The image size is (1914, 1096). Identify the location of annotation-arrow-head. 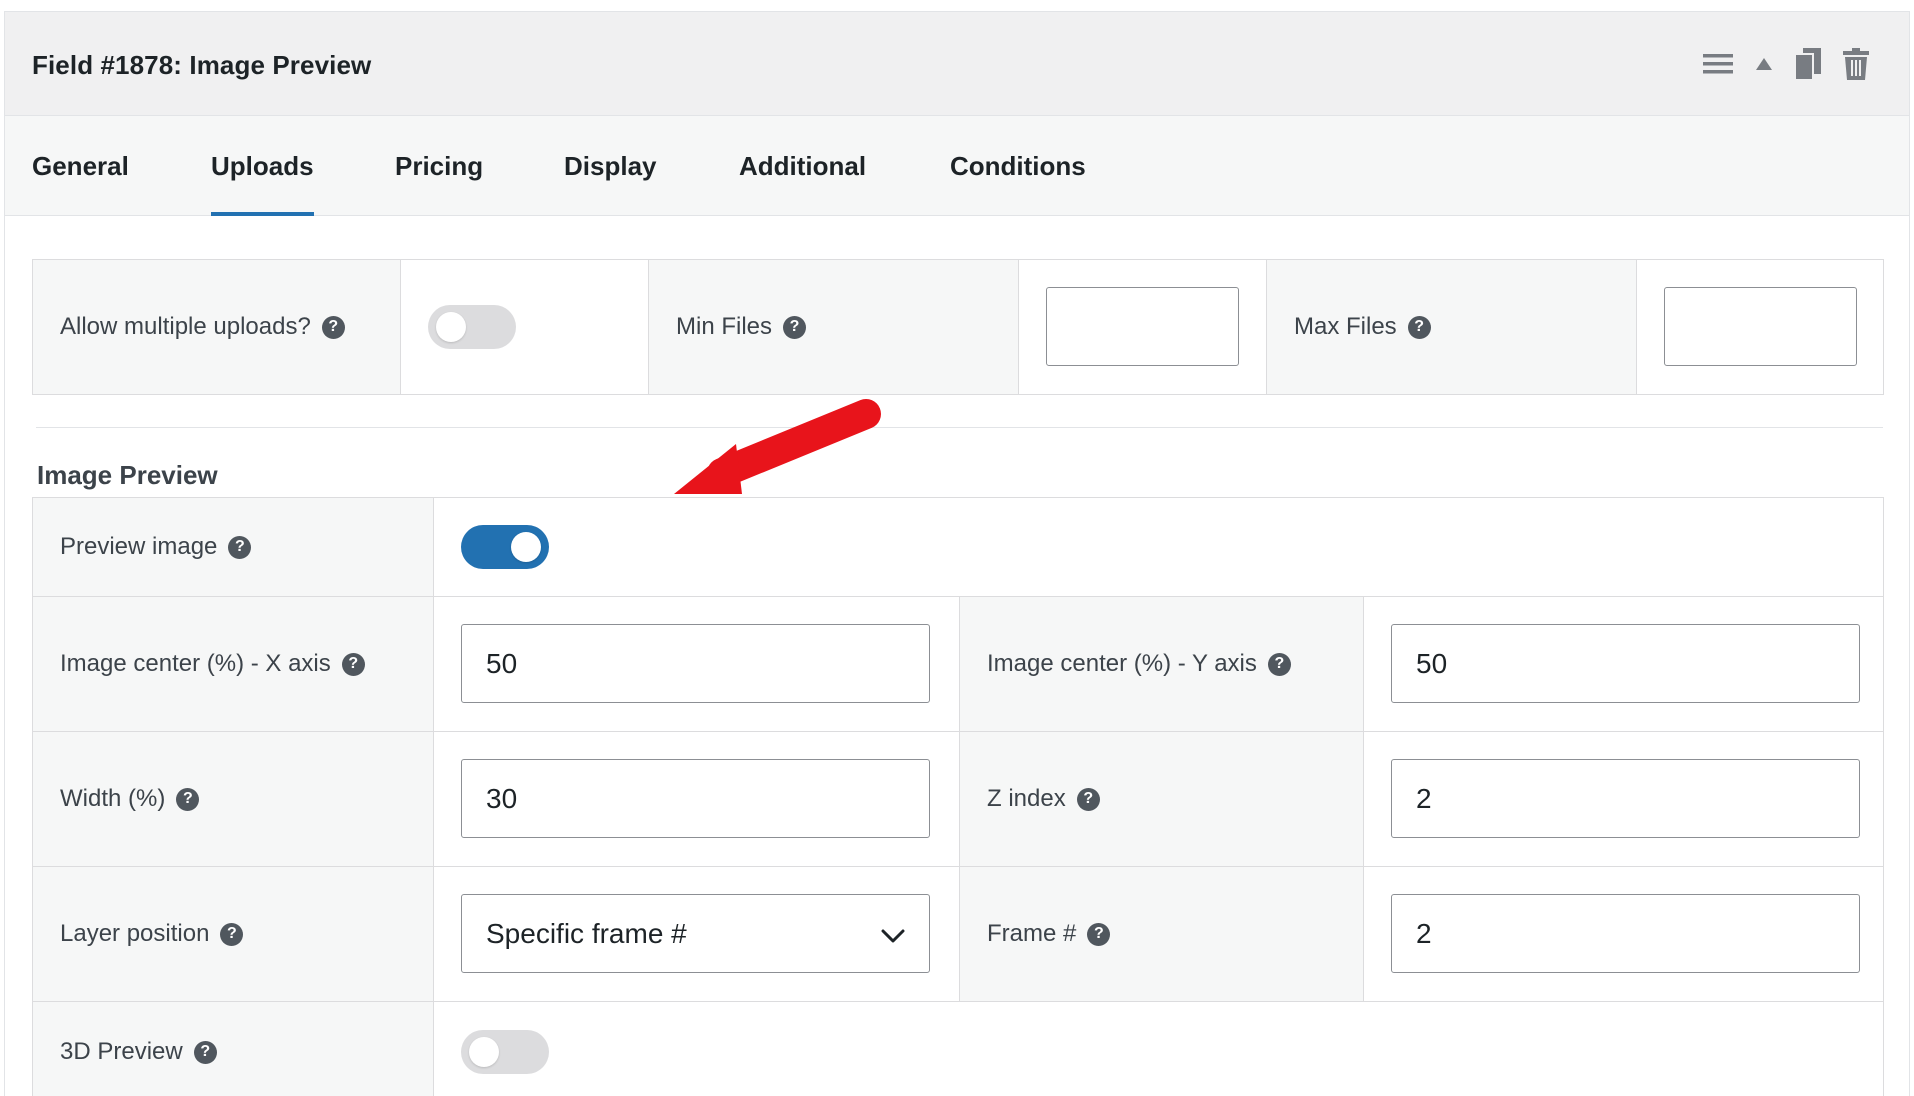
(708, 469).